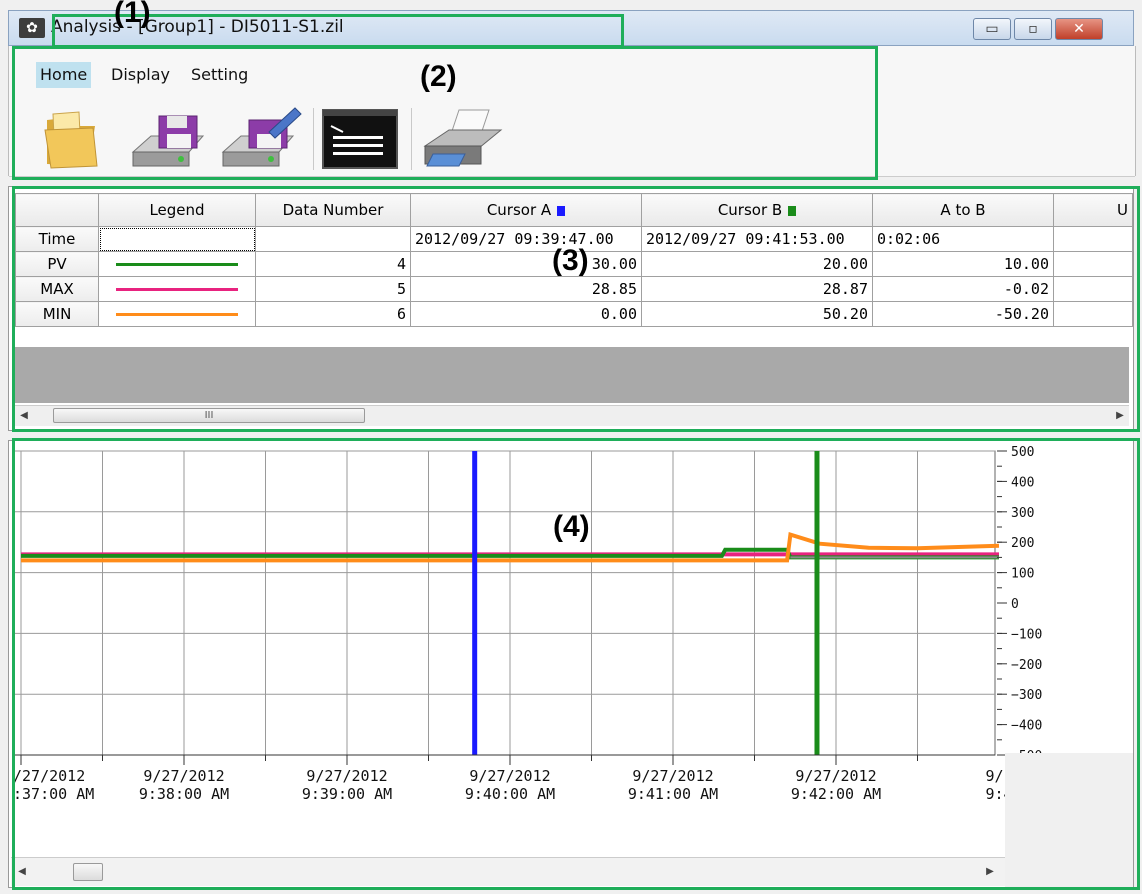  I want to click on table-row: MIN 6 0.00 50.20 -50.20, so click(574, 314).